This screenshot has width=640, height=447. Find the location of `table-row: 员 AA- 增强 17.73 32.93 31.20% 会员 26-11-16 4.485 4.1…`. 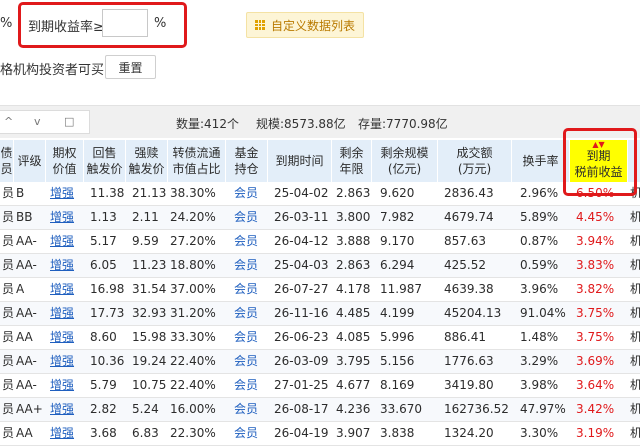

table-row: 员 AA- 增强 17.73 32.93 31.20% 会员 26-11-16 4.485 4.1… is located at coordinates (320, 314).